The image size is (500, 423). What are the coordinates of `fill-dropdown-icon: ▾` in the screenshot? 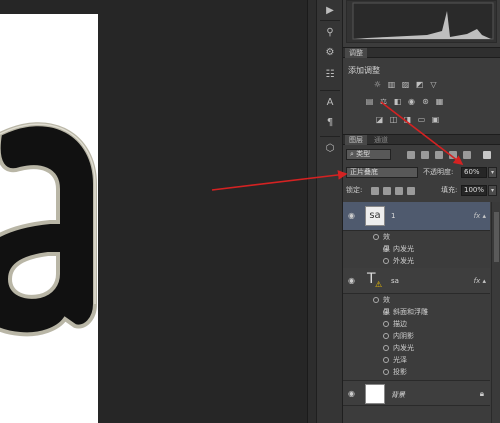 It's located at (492, 190).